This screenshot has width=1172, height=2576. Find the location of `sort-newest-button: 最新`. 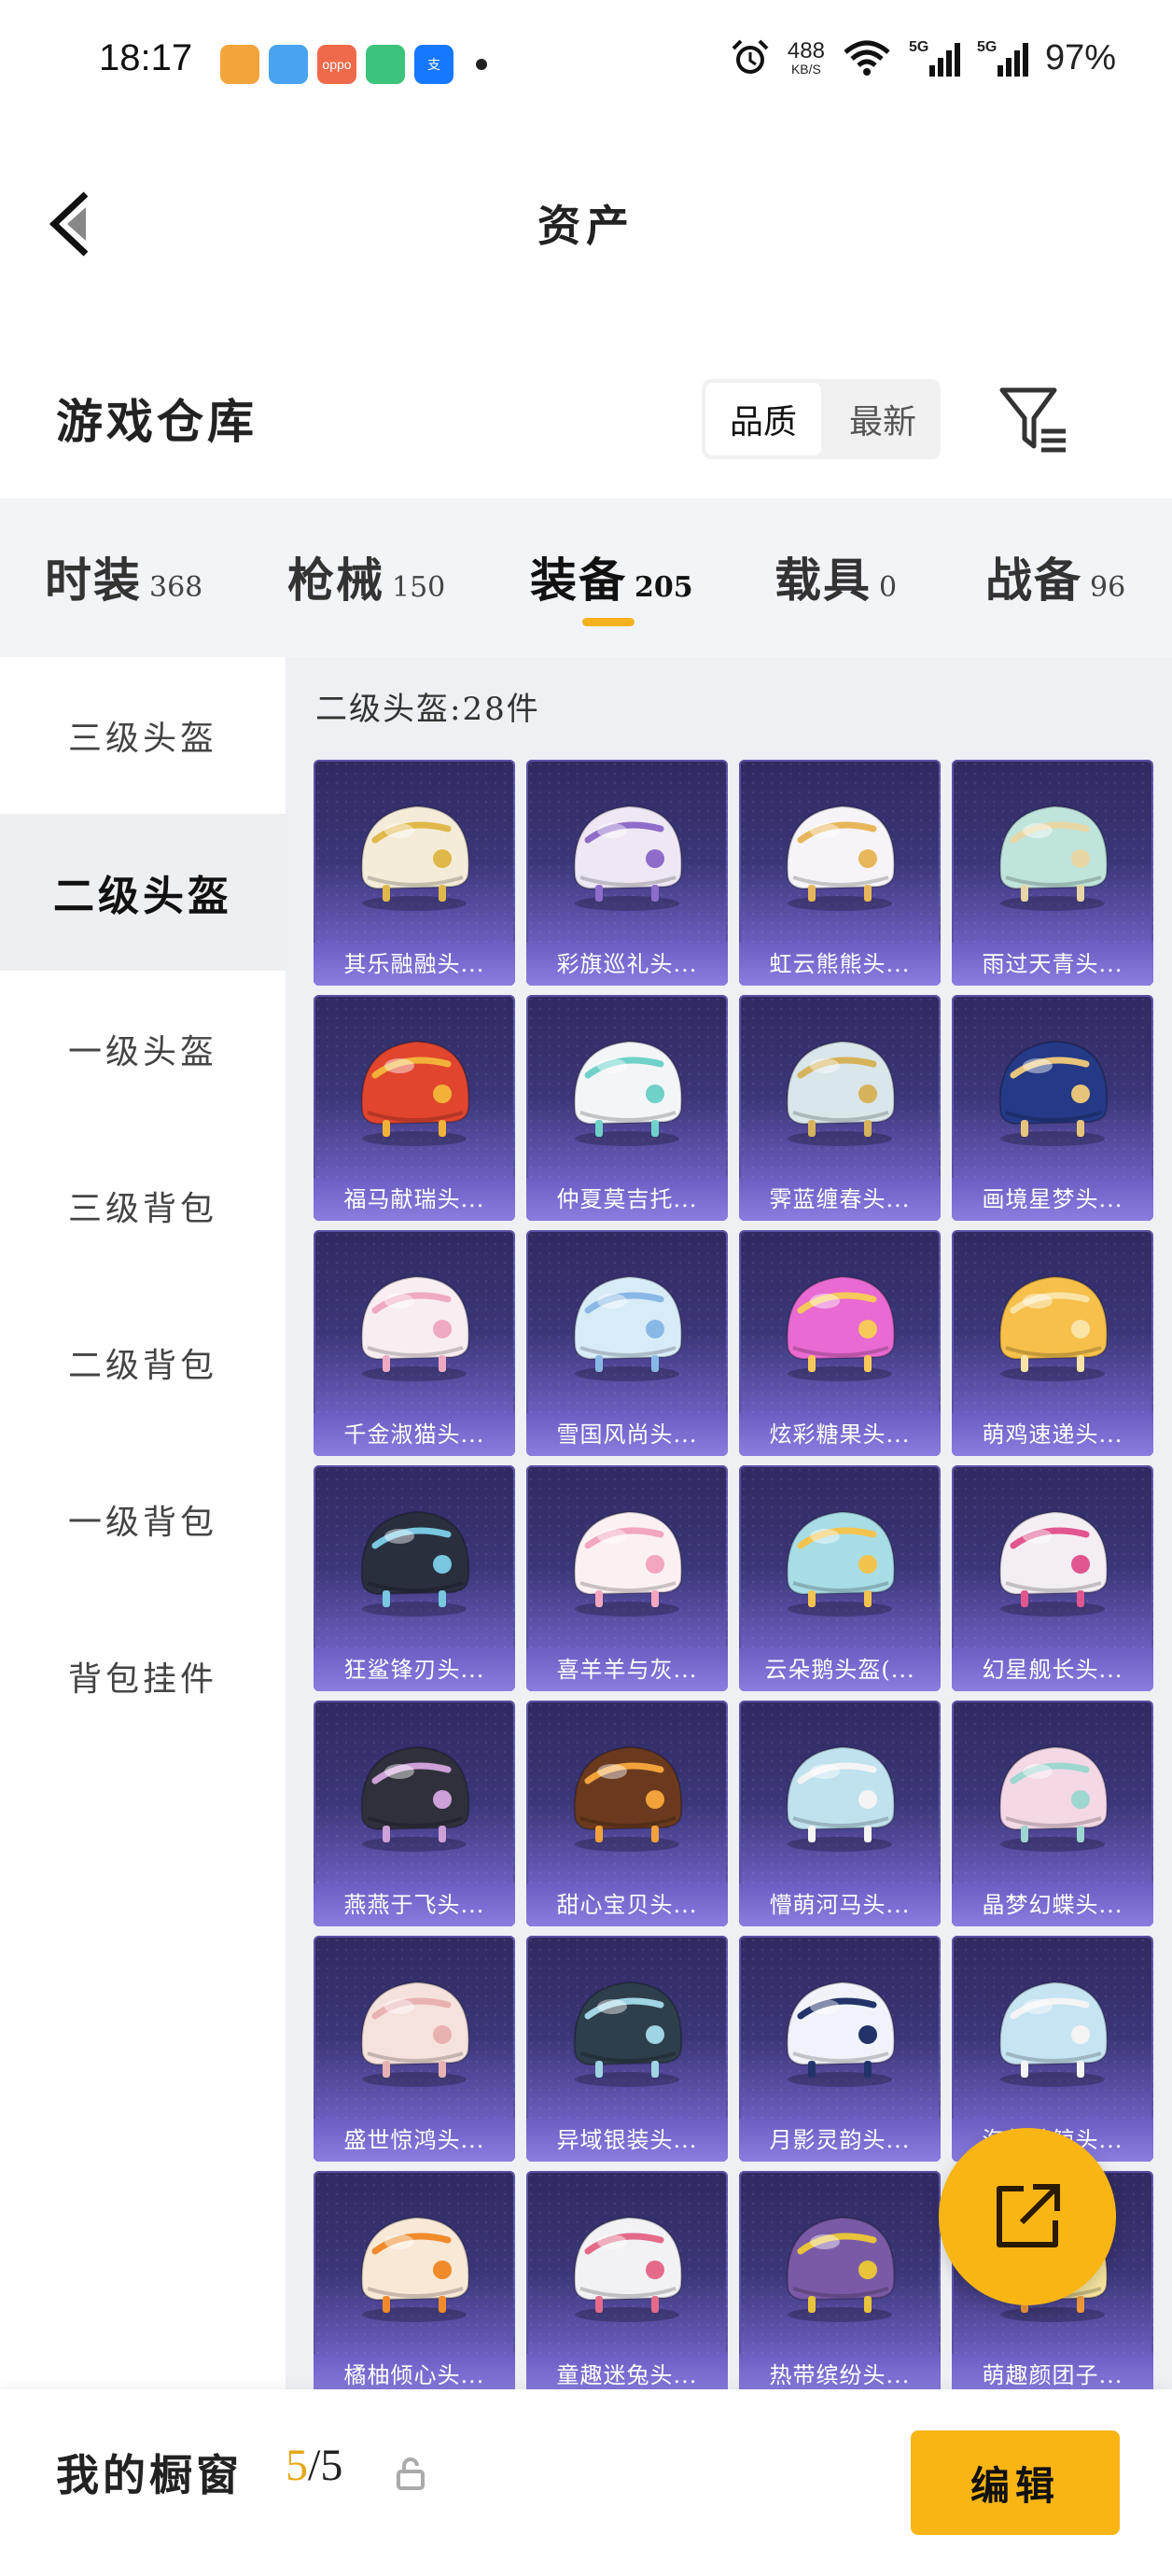

sort-newest-button: 最新 is located at coordinates (883, 419).